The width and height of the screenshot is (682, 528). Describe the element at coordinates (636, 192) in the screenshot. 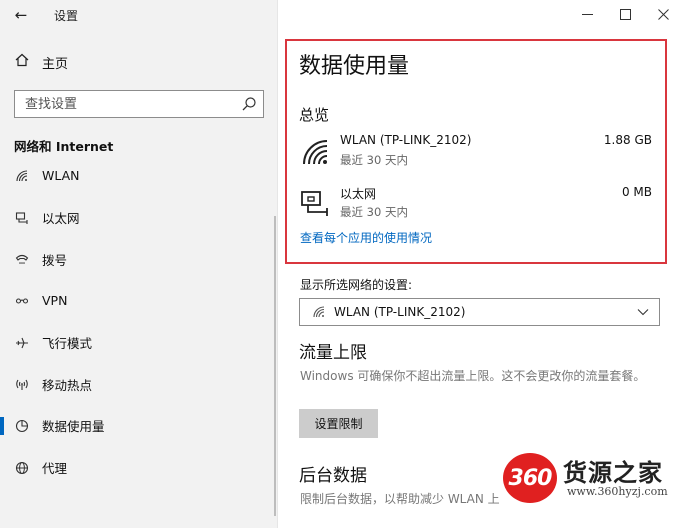

I see `usage-amount: 0 MB` at that location.